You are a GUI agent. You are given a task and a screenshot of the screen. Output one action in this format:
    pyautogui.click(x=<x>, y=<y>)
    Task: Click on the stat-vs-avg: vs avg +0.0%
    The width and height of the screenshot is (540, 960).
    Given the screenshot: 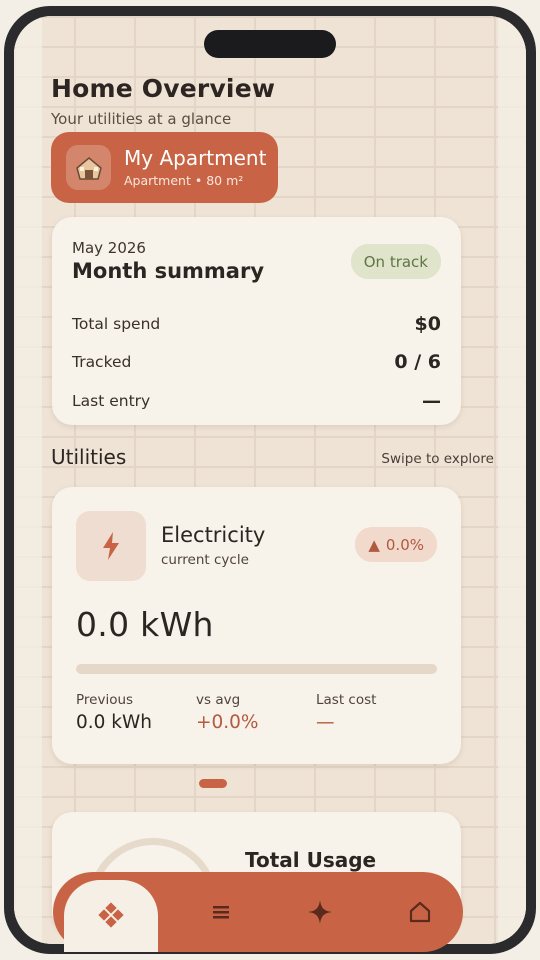 What is the action you would take?
    pyautogui.click(x=227, y=712)
    